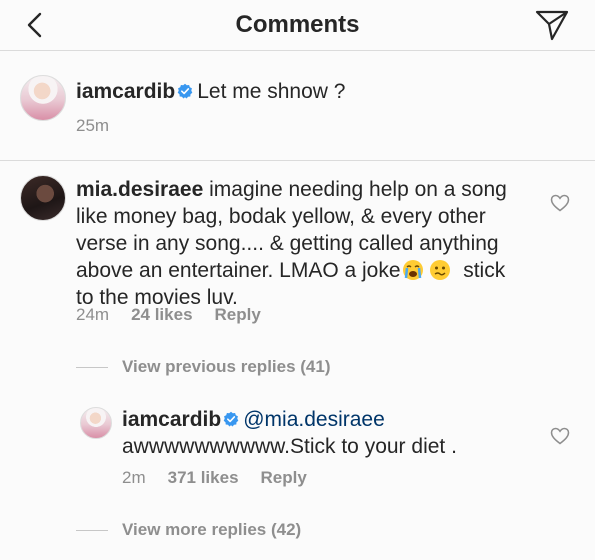 Image resolution: width=595 pixels, height=560 pixels. What do you see at coordinates (314, 419) in the screenshot?
I see `reply-mention-link: @mia.desiraee` at bounding box center [314, 419].